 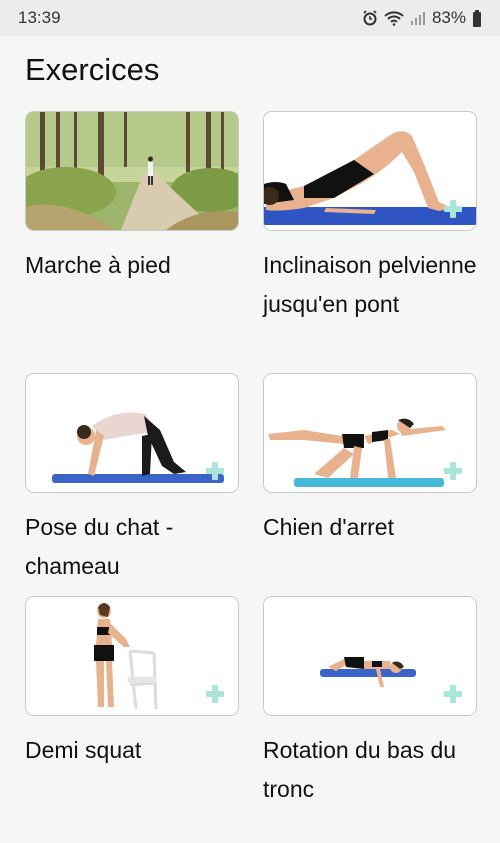 What do you see at coordinates (378, 770) in the screenshot?
I see `exercise-label: Rotation du bas du tronc` at bounding box center [378, 770].